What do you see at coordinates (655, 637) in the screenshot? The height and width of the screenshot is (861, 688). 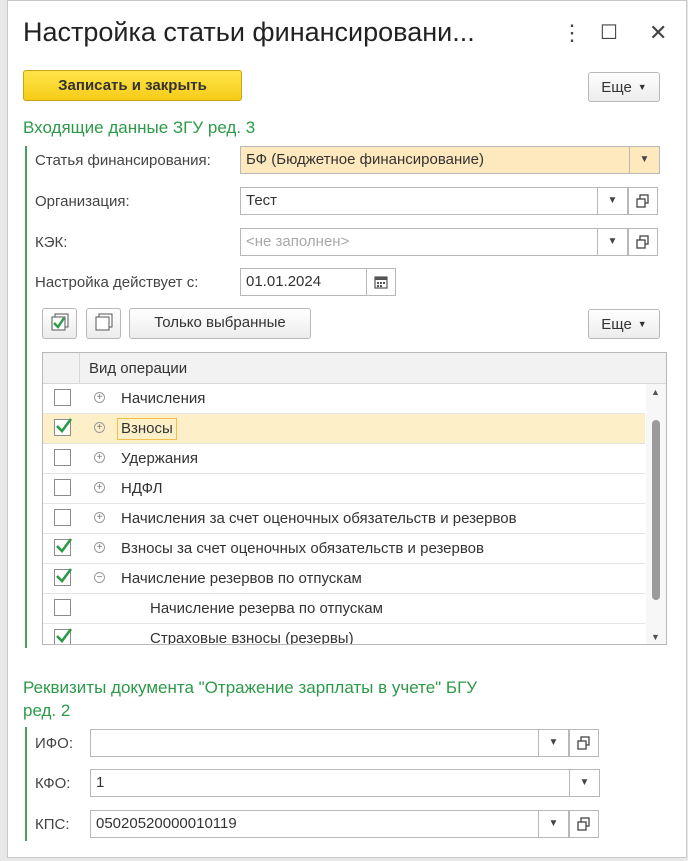 I see `scroll-down-icon: ▼` at bounding box center [655, 637].